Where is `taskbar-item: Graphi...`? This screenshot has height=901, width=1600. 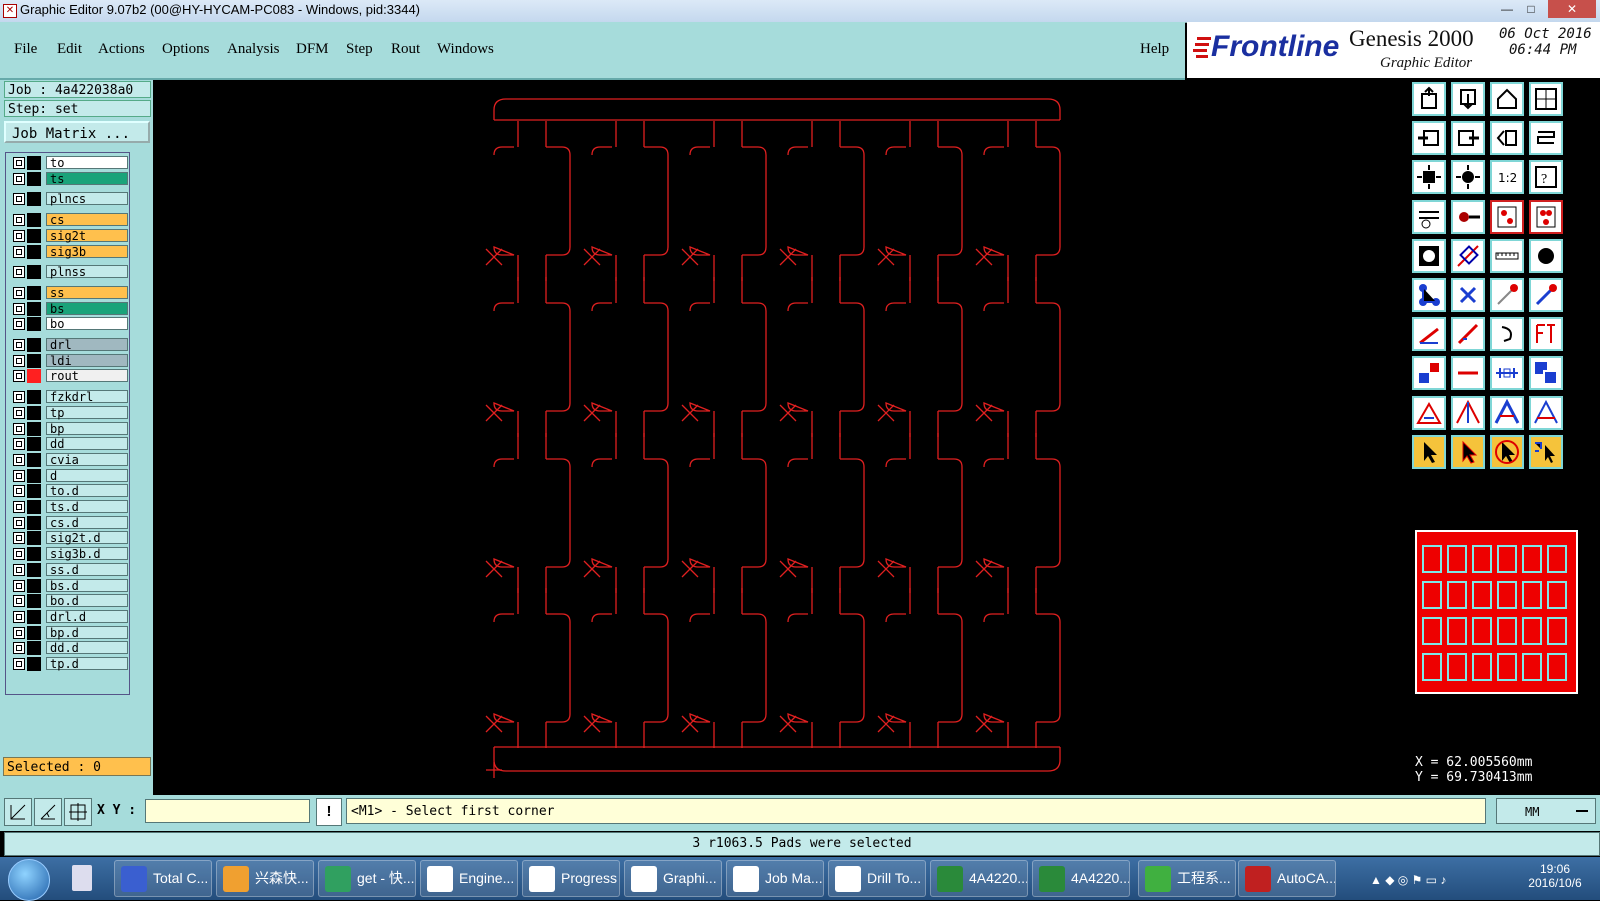 taskbar-item: Graphi... is located at coordinates (673, 878).